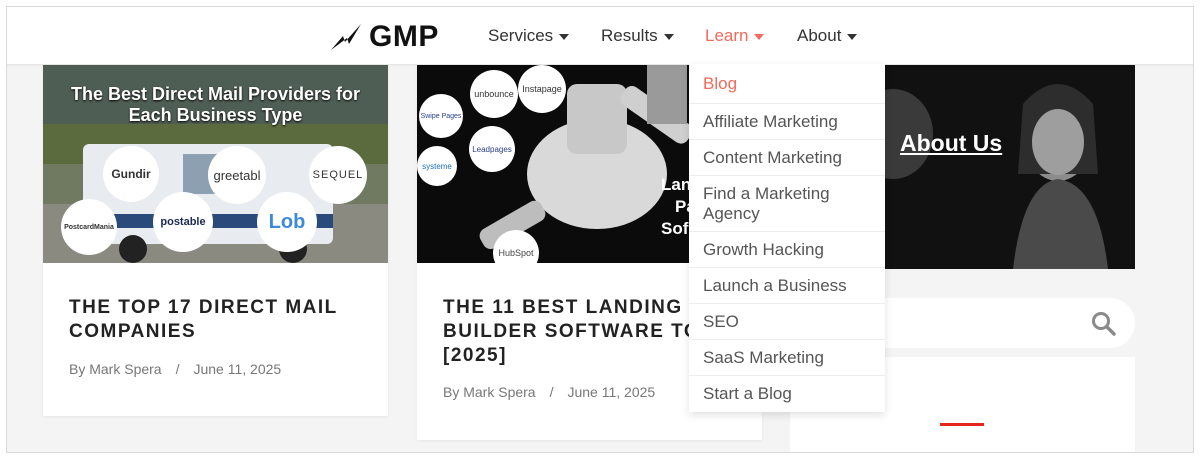  What do you see at coordinates (1004, 323) in the screenshot?
I see `search-input` at bounding box center [1004, 323].